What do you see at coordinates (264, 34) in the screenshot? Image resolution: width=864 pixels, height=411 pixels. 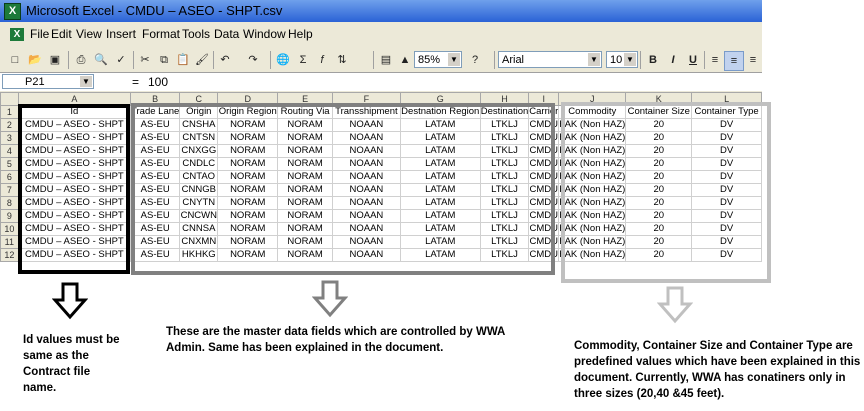 I see `menu-window: Window` at bounding box center [264, 34].